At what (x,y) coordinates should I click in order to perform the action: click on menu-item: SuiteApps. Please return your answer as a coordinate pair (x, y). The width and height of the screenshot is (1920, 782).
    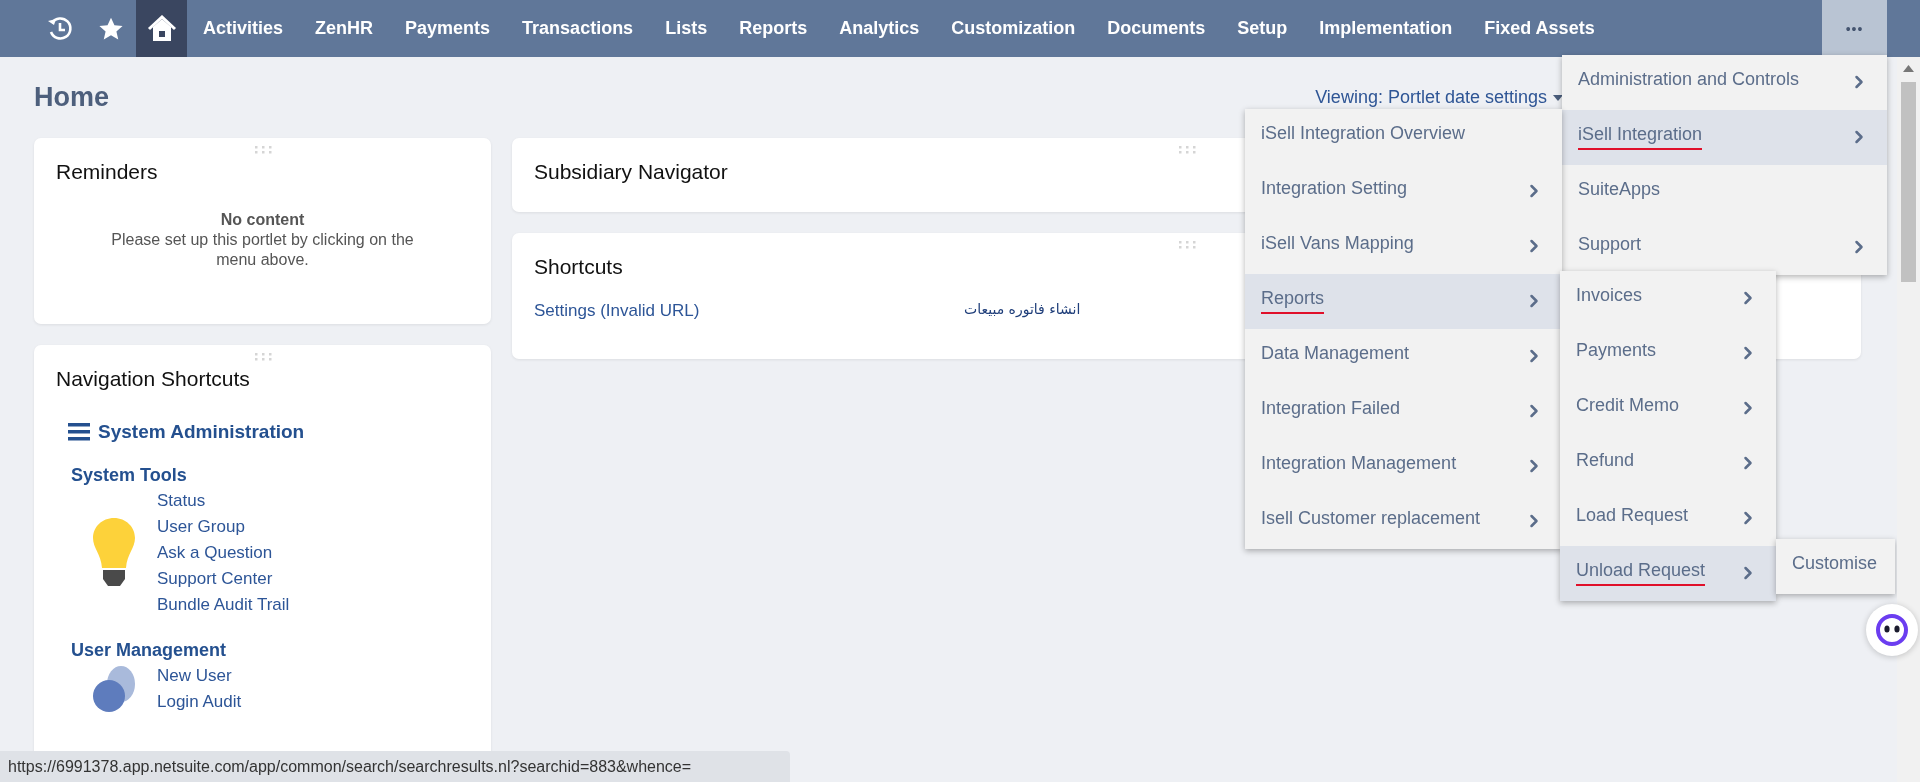
    Looking at the image, I should click on (1724, 192).